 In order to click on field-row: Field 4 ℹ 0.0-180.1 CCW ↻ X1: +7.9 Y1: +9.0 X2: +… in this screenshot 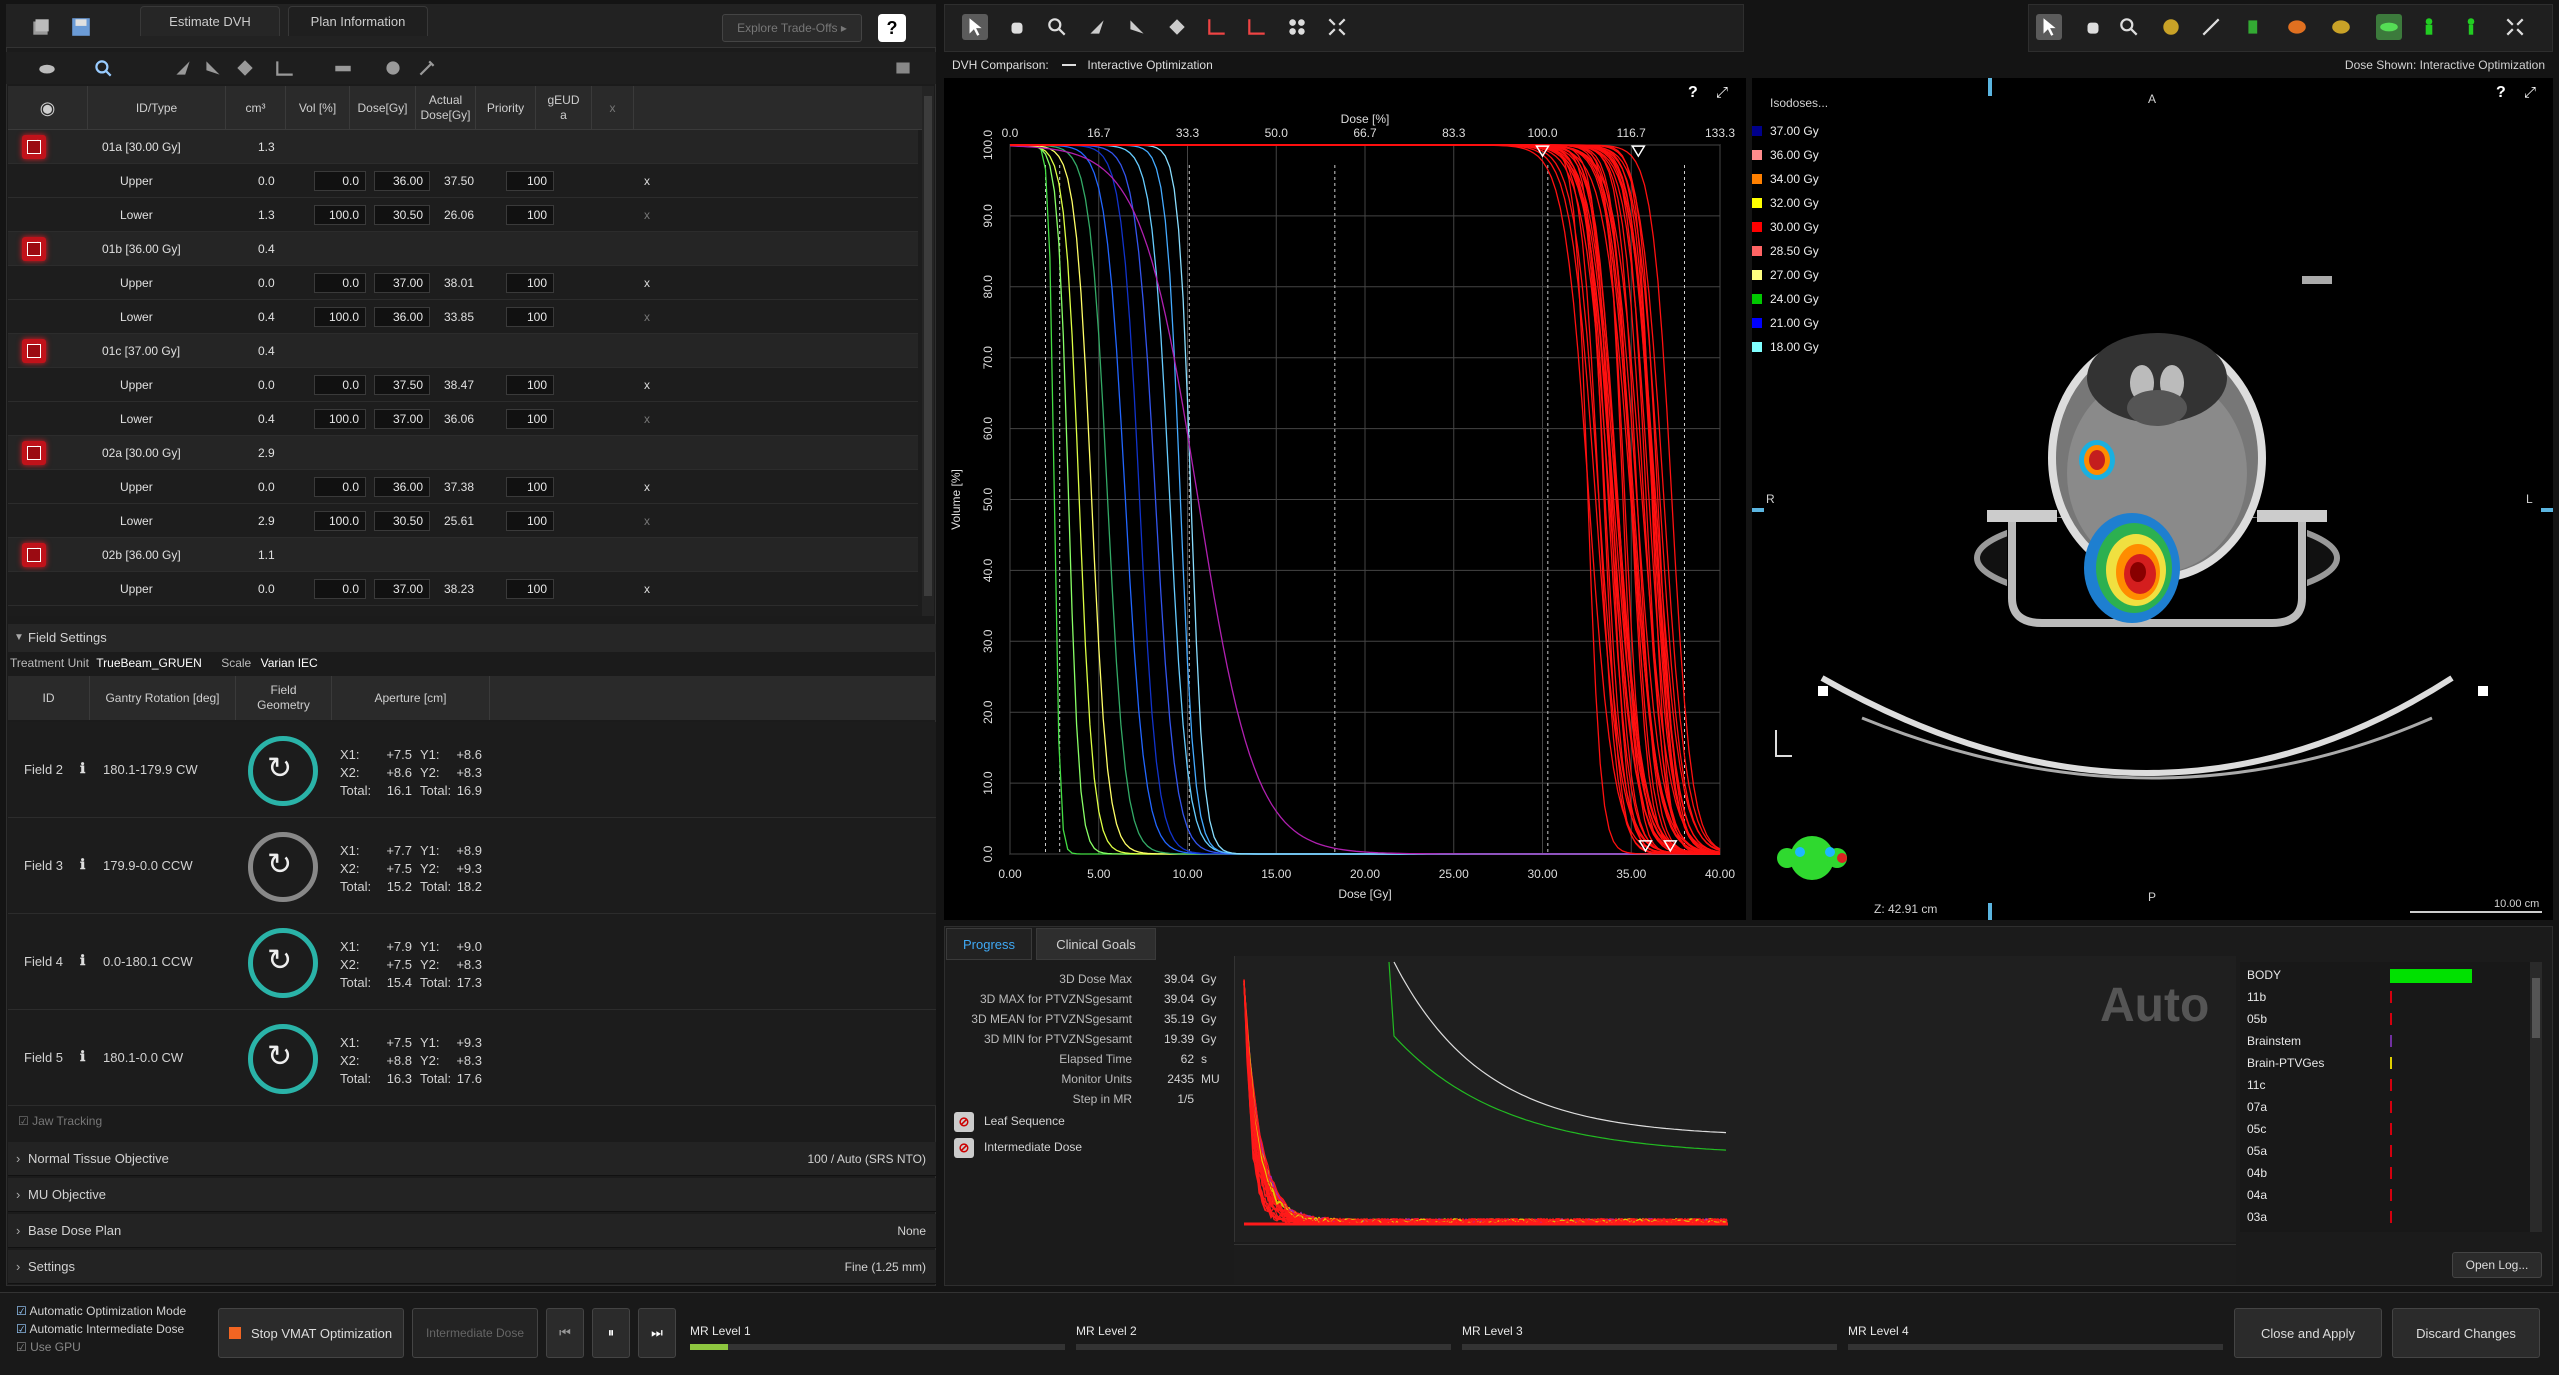, I will do `click(472, 962)`.